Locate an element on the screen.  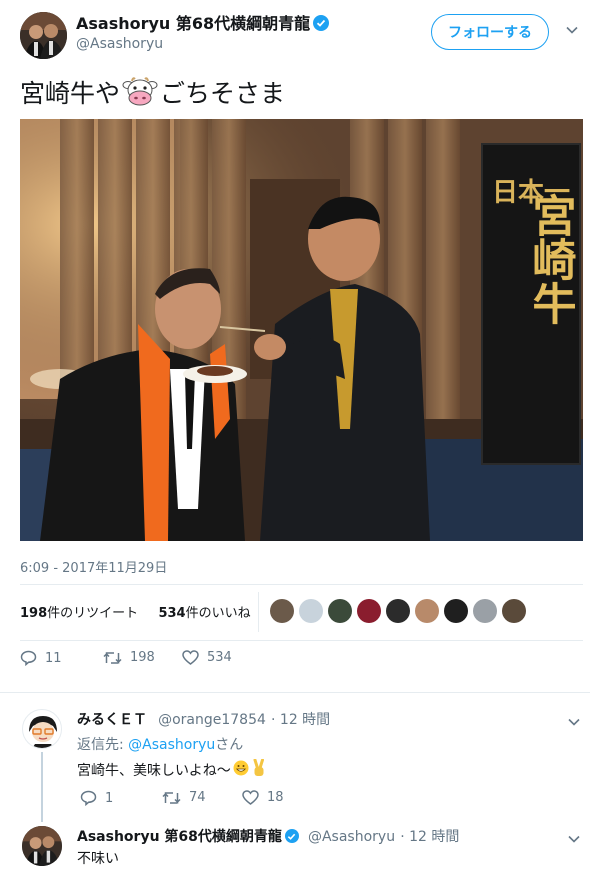
reply1-replying-to-suffix: さん is located at coordinates (229, 745).